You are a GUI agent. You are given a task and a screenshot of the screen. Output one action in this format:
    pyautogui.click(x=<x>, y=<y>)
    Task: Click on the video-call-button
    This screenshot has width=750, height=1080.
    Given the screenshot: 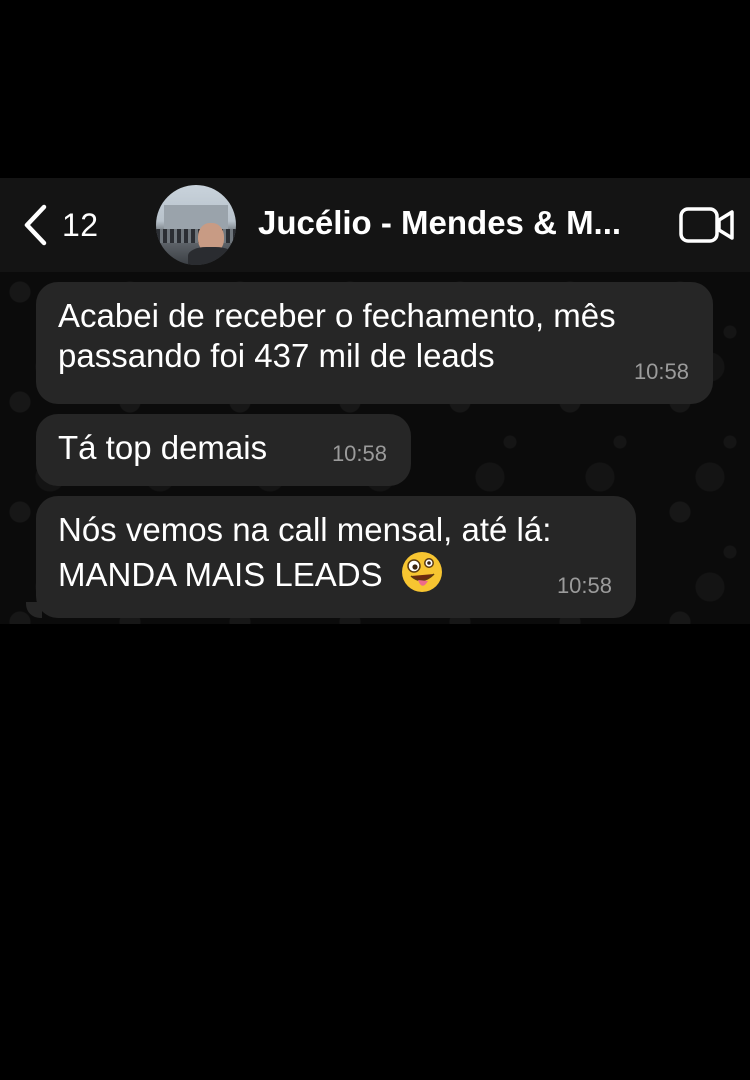 What is the action you would take?
    pyautogui.click(x=707, y=227)
    